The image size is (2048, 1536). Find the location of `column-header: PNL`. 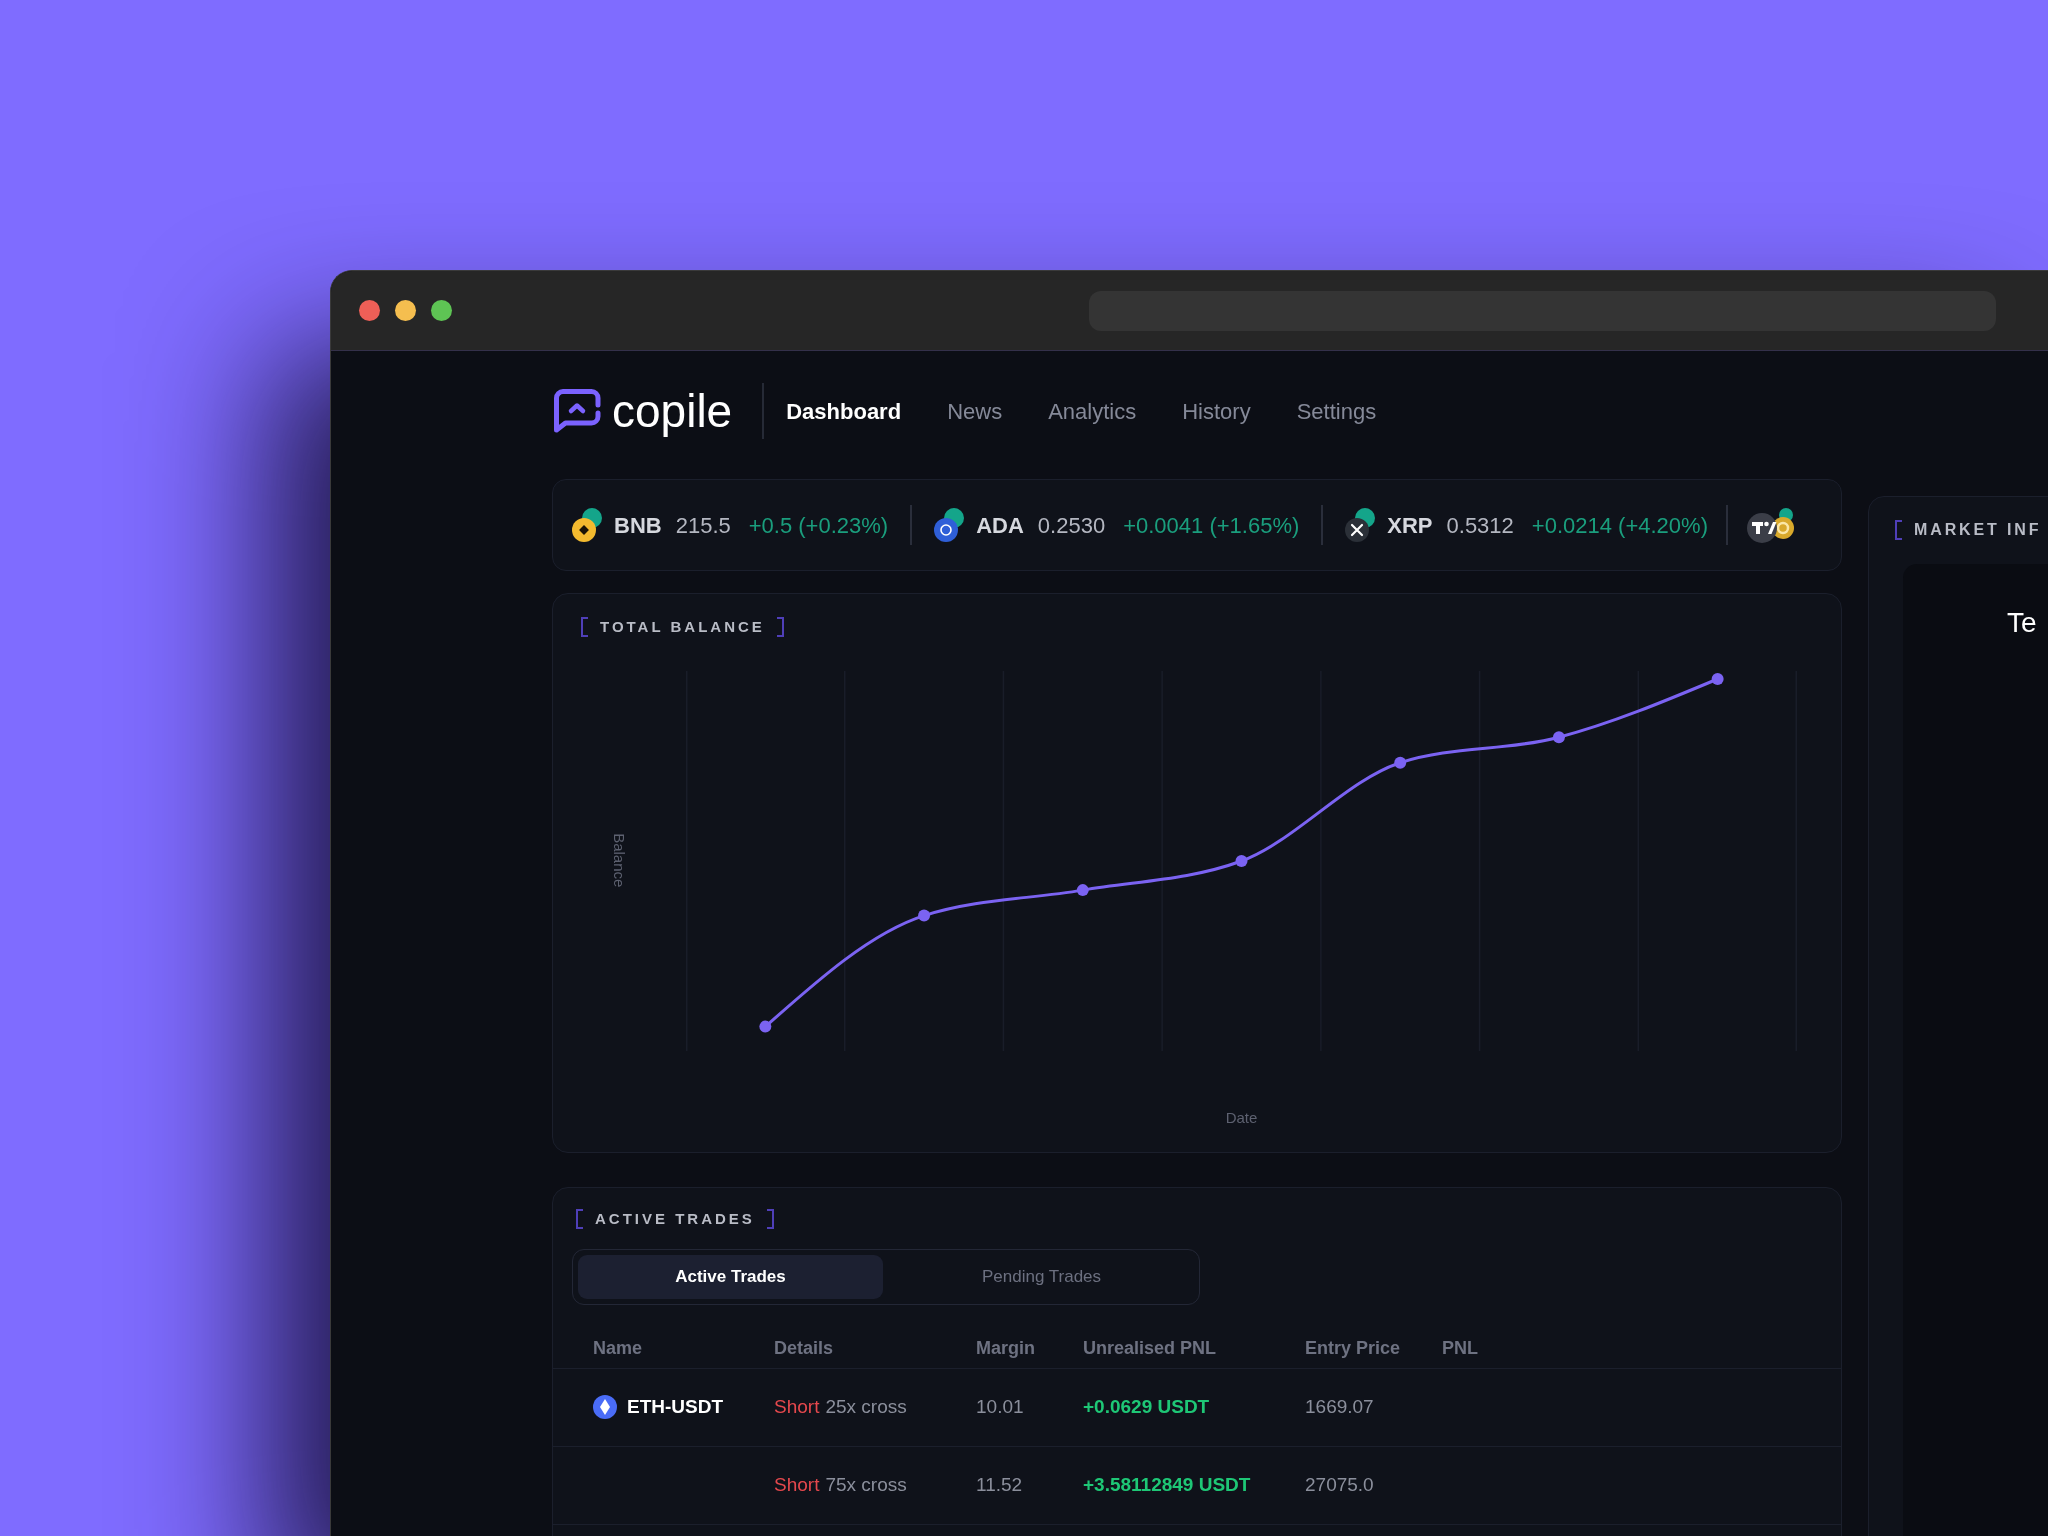

column-header: PNL is located at coordinates (1460, 1347).